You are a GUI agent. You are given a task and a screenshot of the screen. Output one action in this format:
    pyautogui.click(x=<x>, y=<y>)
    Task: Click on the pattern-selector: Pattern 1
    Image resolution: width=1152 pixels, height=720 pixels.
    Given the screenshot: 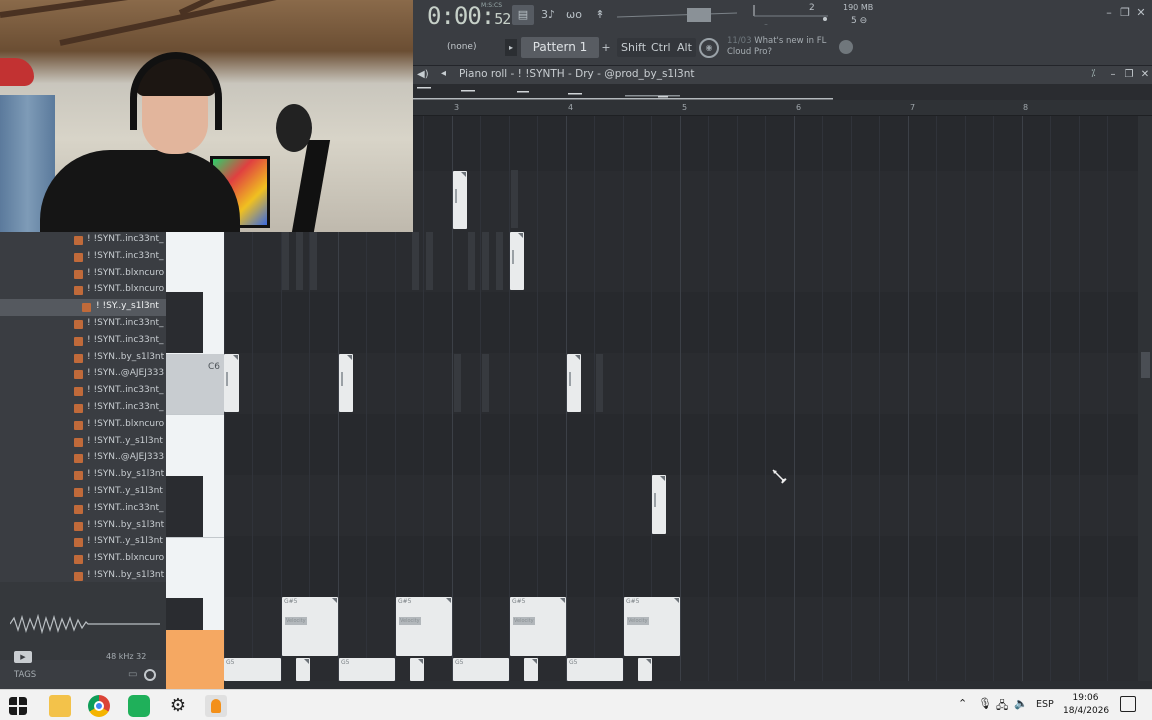 What is the action you would take?
    pyautogui.click(x=560, y=47)
    